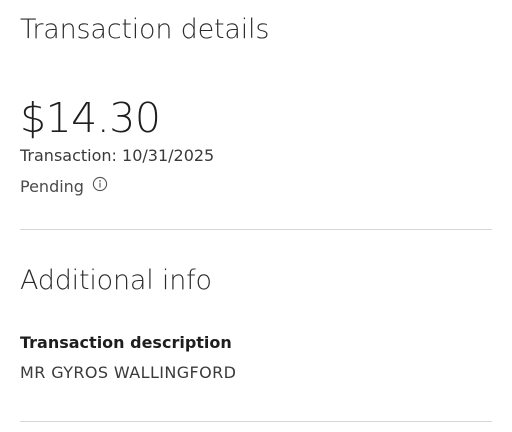 This screenshot has height=432, width=512. Describe the element at coordinates (52, 186) in the screenshot. I see `status-label: Pending` at that location.